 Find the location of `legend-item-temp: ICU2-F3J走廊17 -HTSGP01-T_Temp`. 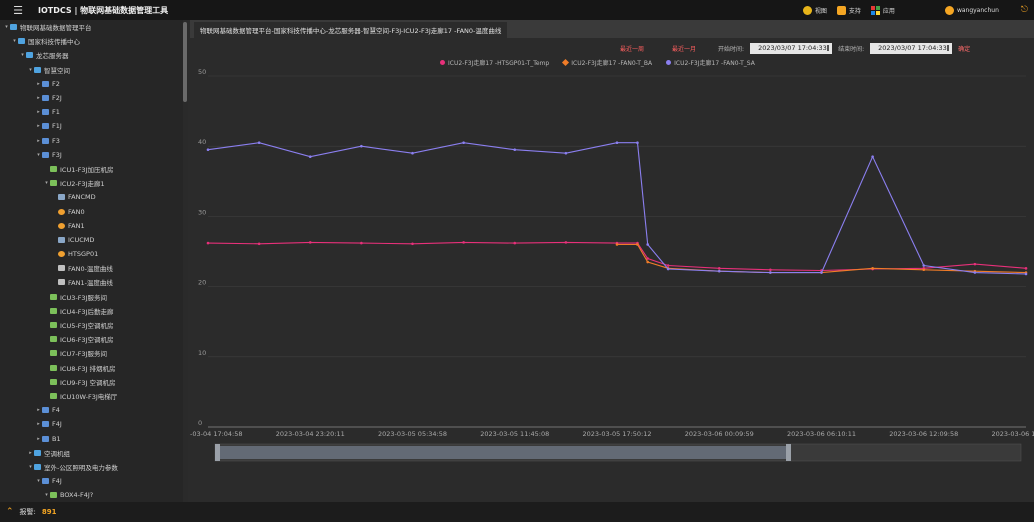

legend-item-temp: ICU2-F3J走廊17 -HTSGP01-T_Temp is located at coordinates (494, 62).